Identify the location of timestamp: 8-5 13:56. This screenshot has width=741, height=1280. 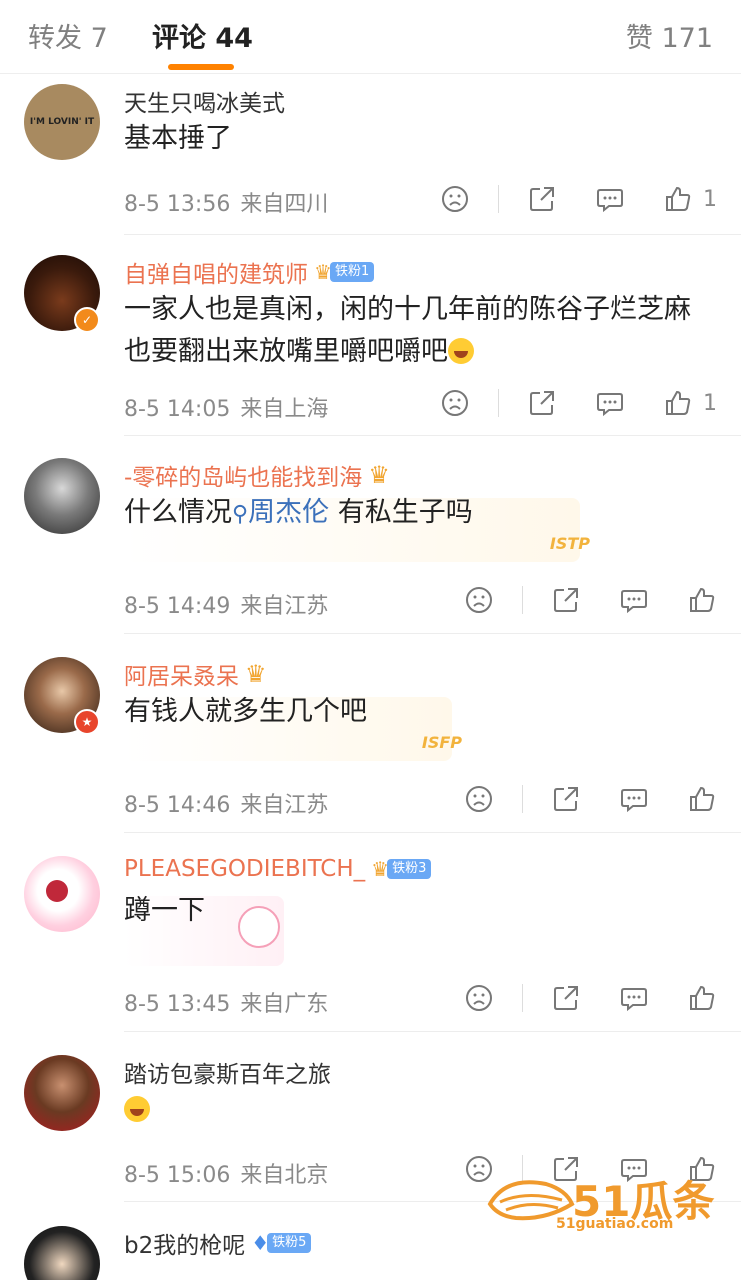
(177, 204).